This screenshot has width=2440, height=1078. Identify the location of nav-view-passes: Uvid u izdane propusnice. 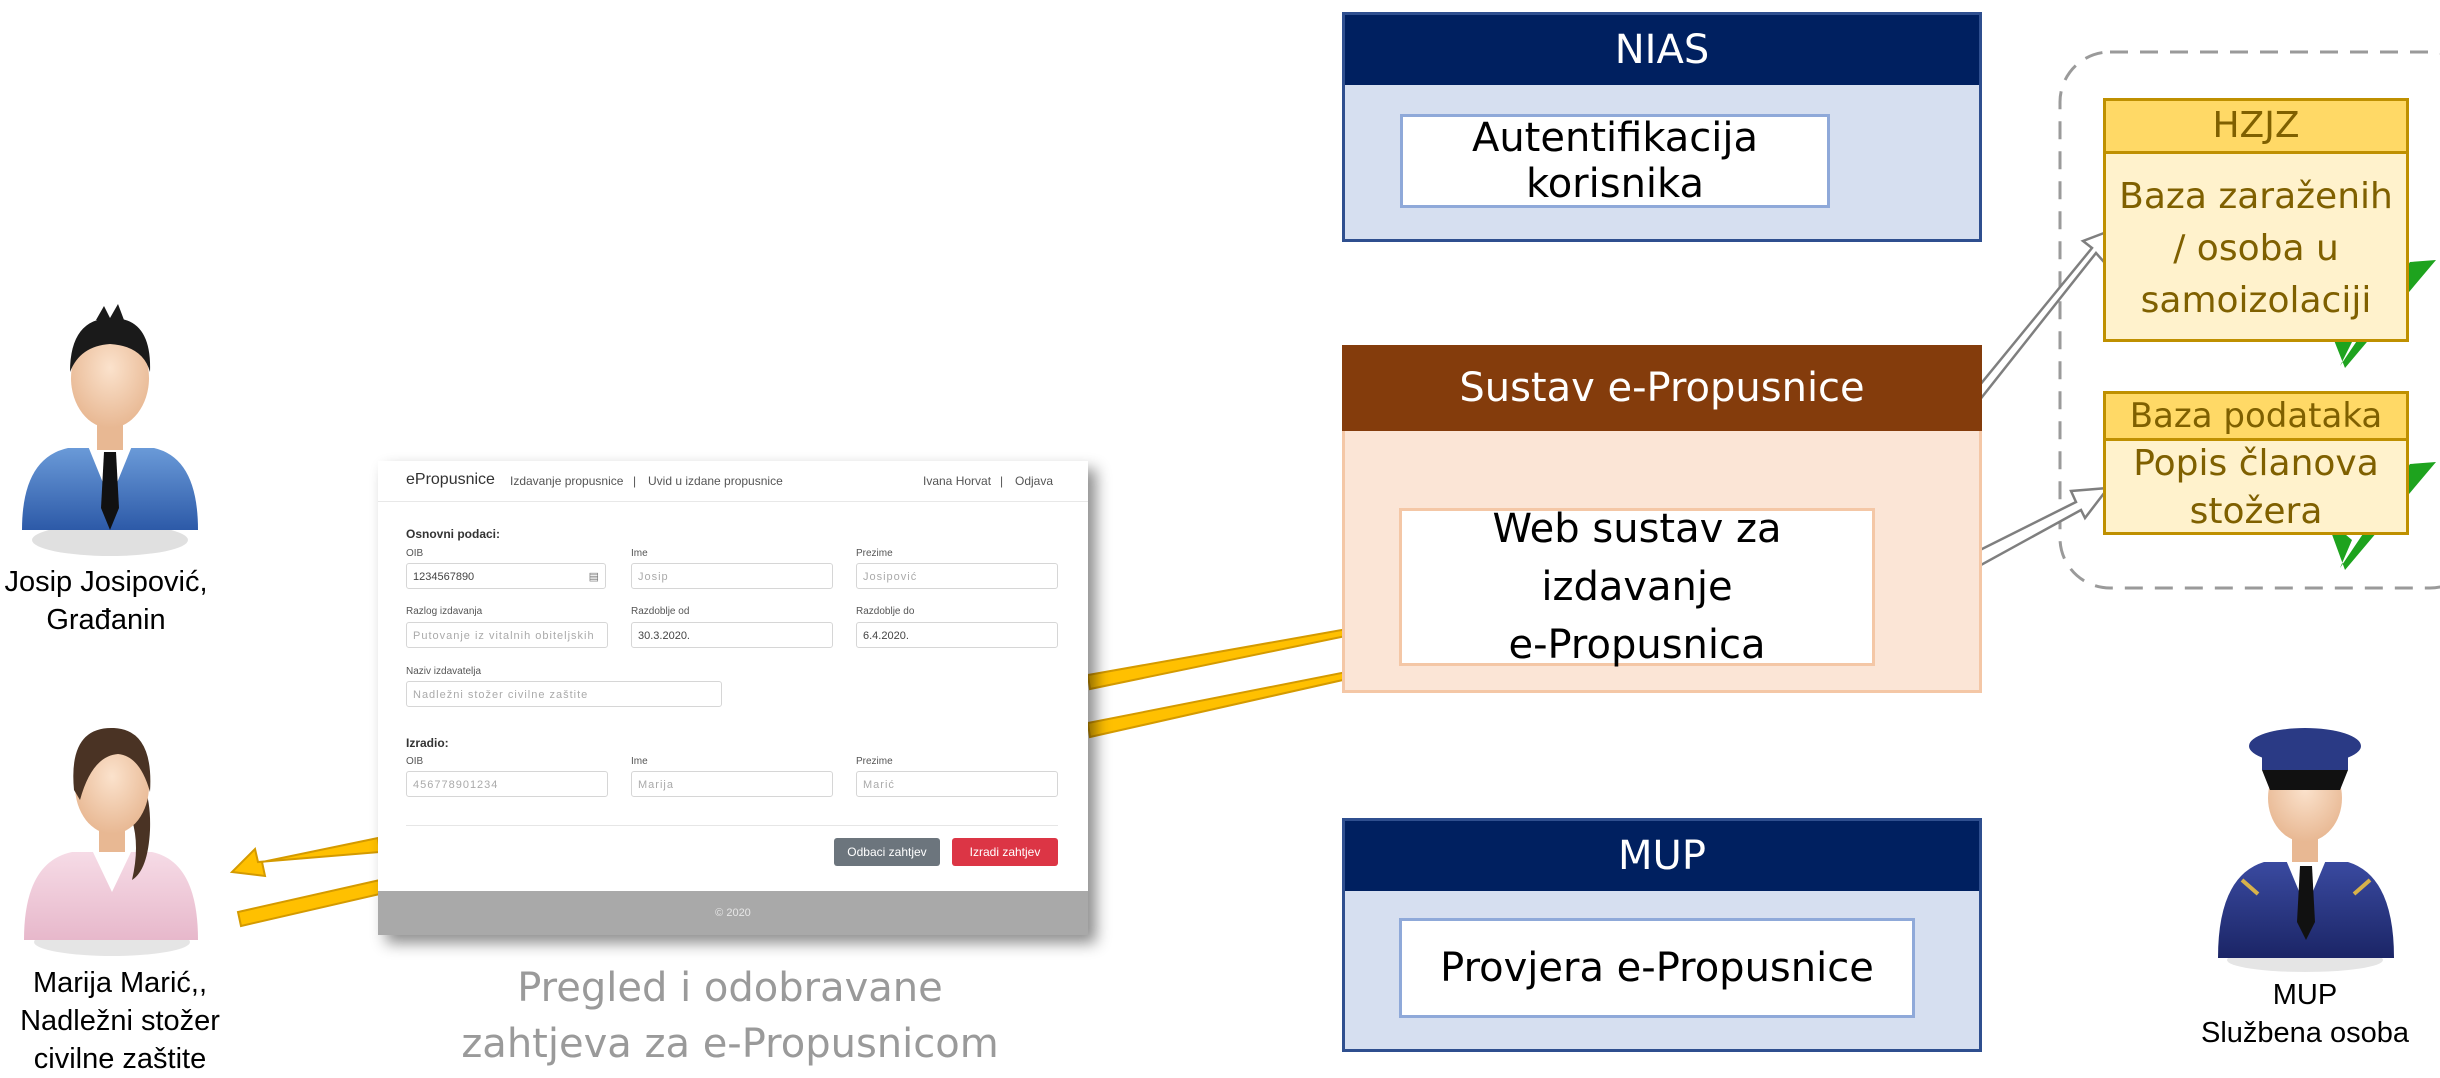
(715, 481).